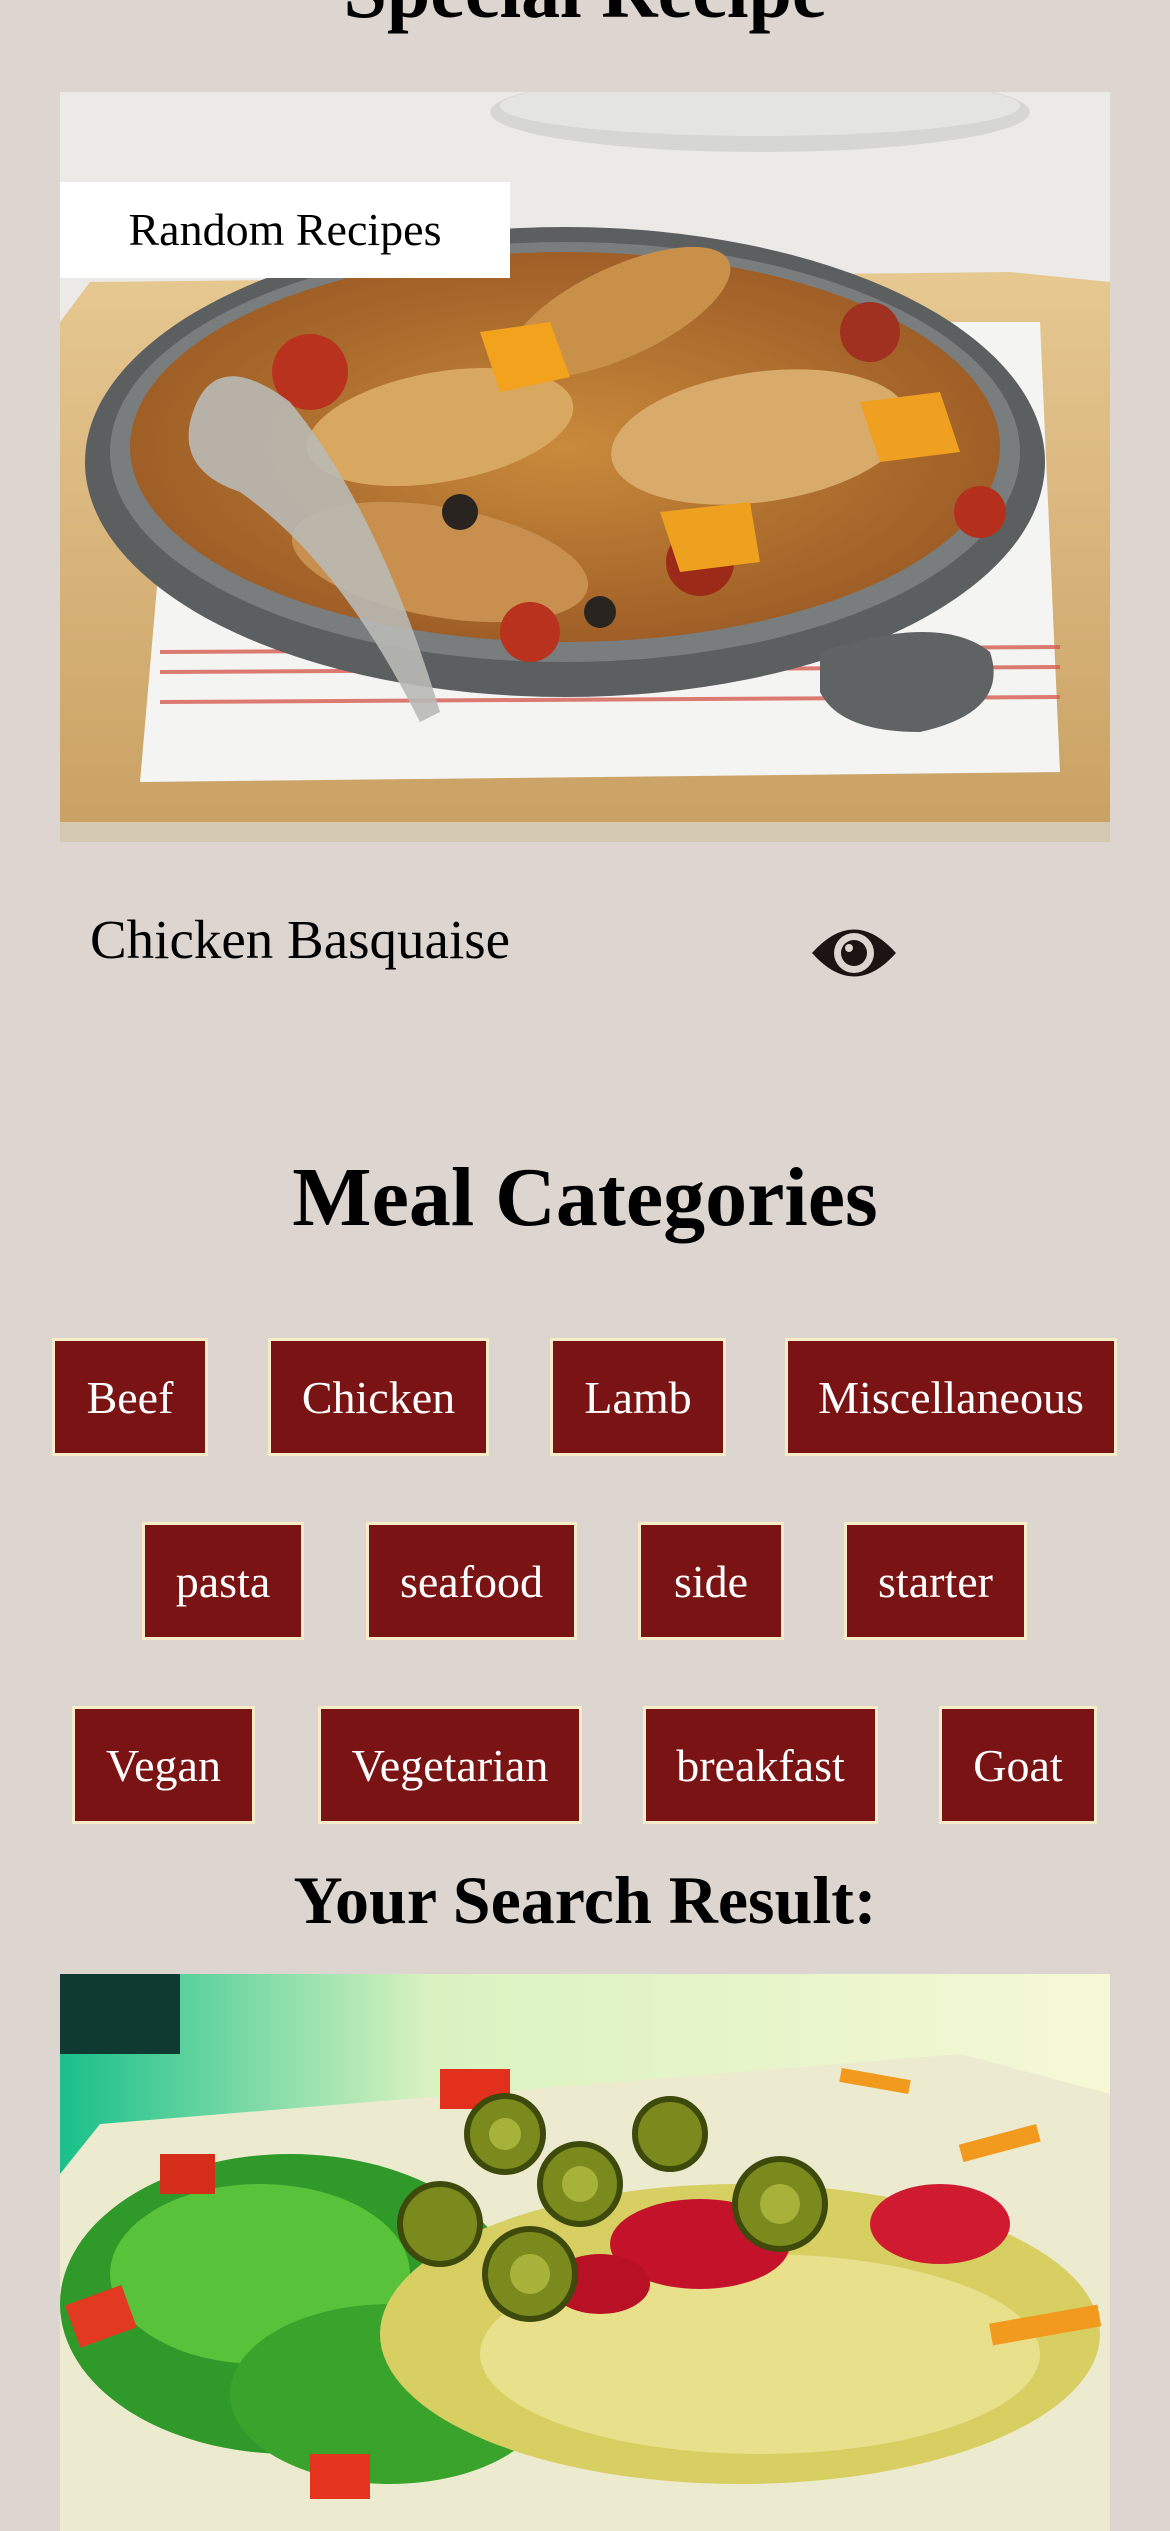 The image size is (1170, 2531). I want to click on category-button-breakfast: breakfast, so click(760, 1765).